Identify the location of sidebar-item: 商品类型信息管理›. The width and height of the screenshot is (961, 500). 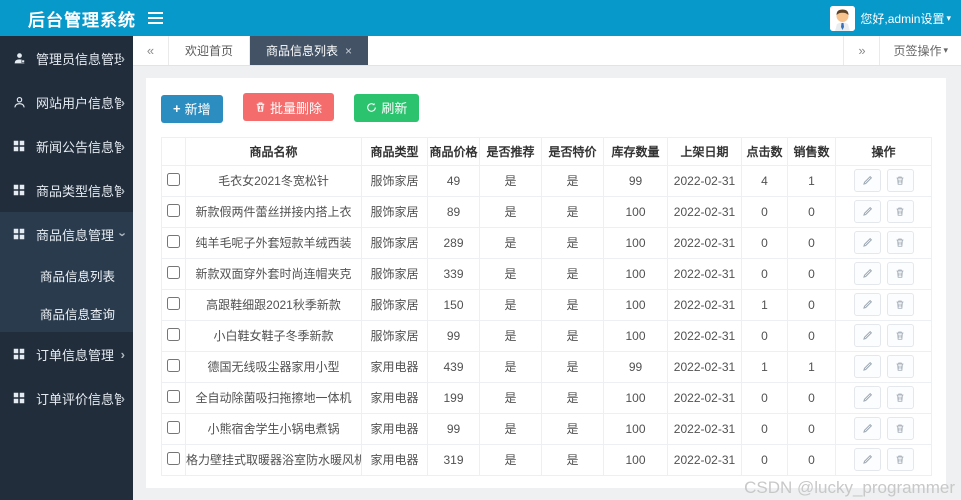
(66, 190).